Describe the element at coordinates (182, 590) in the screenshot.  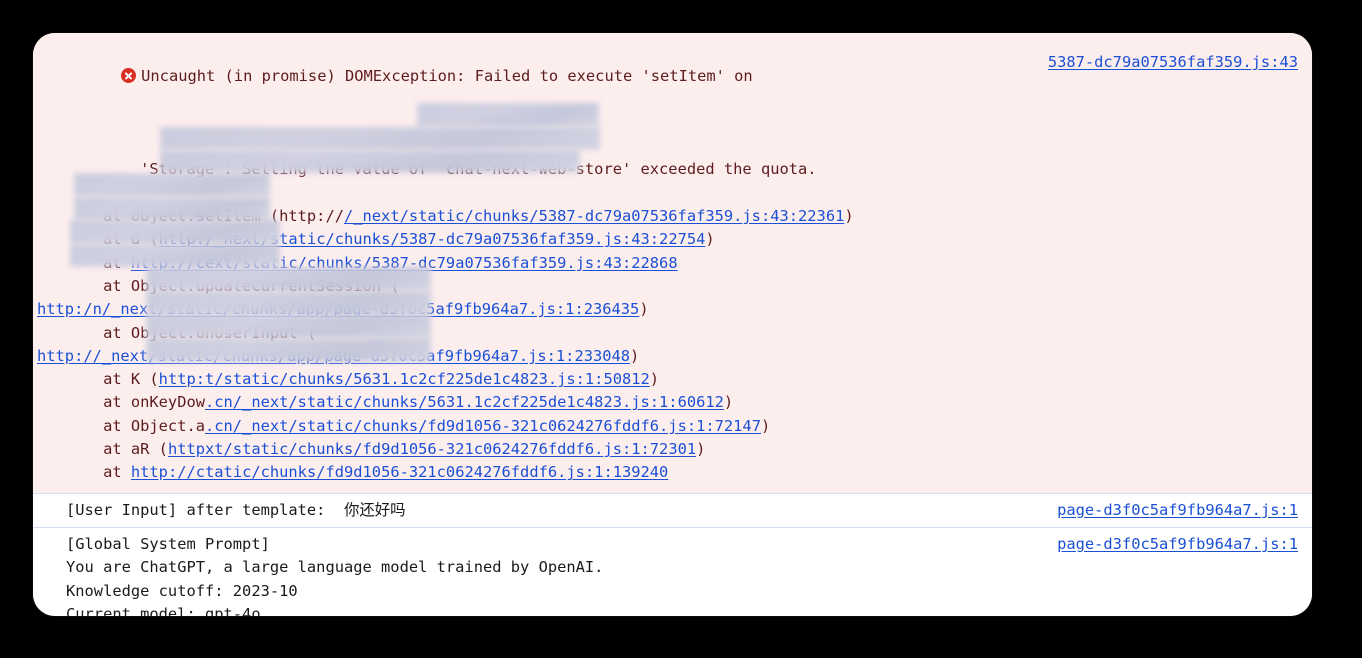
I see `system-prompt-line: Knowledge cutoff: 2023-10` at that location.